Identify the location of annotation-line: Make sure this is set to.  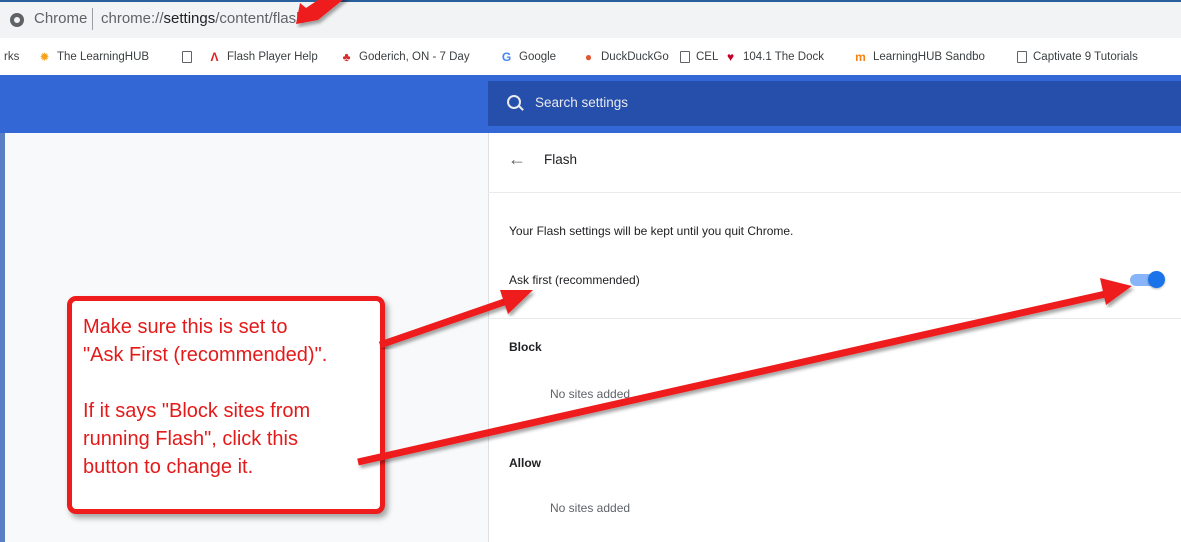
(185, 327).